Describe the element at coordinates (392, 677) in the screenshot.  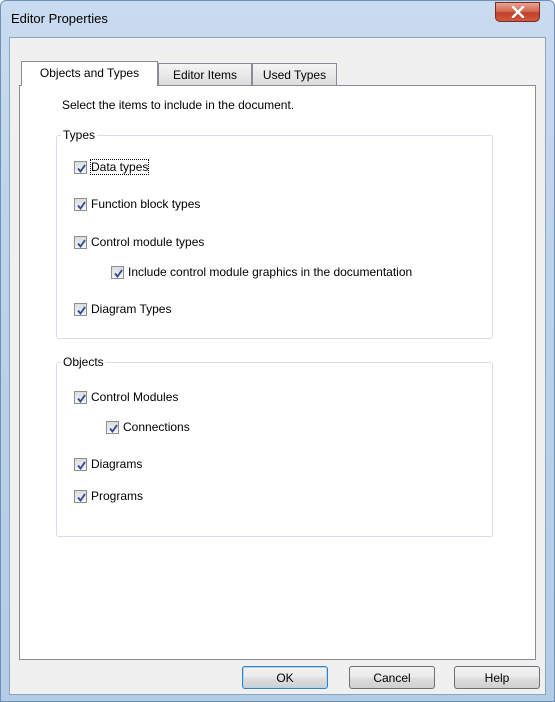
I see `cancel-button: Cancel` at that location.